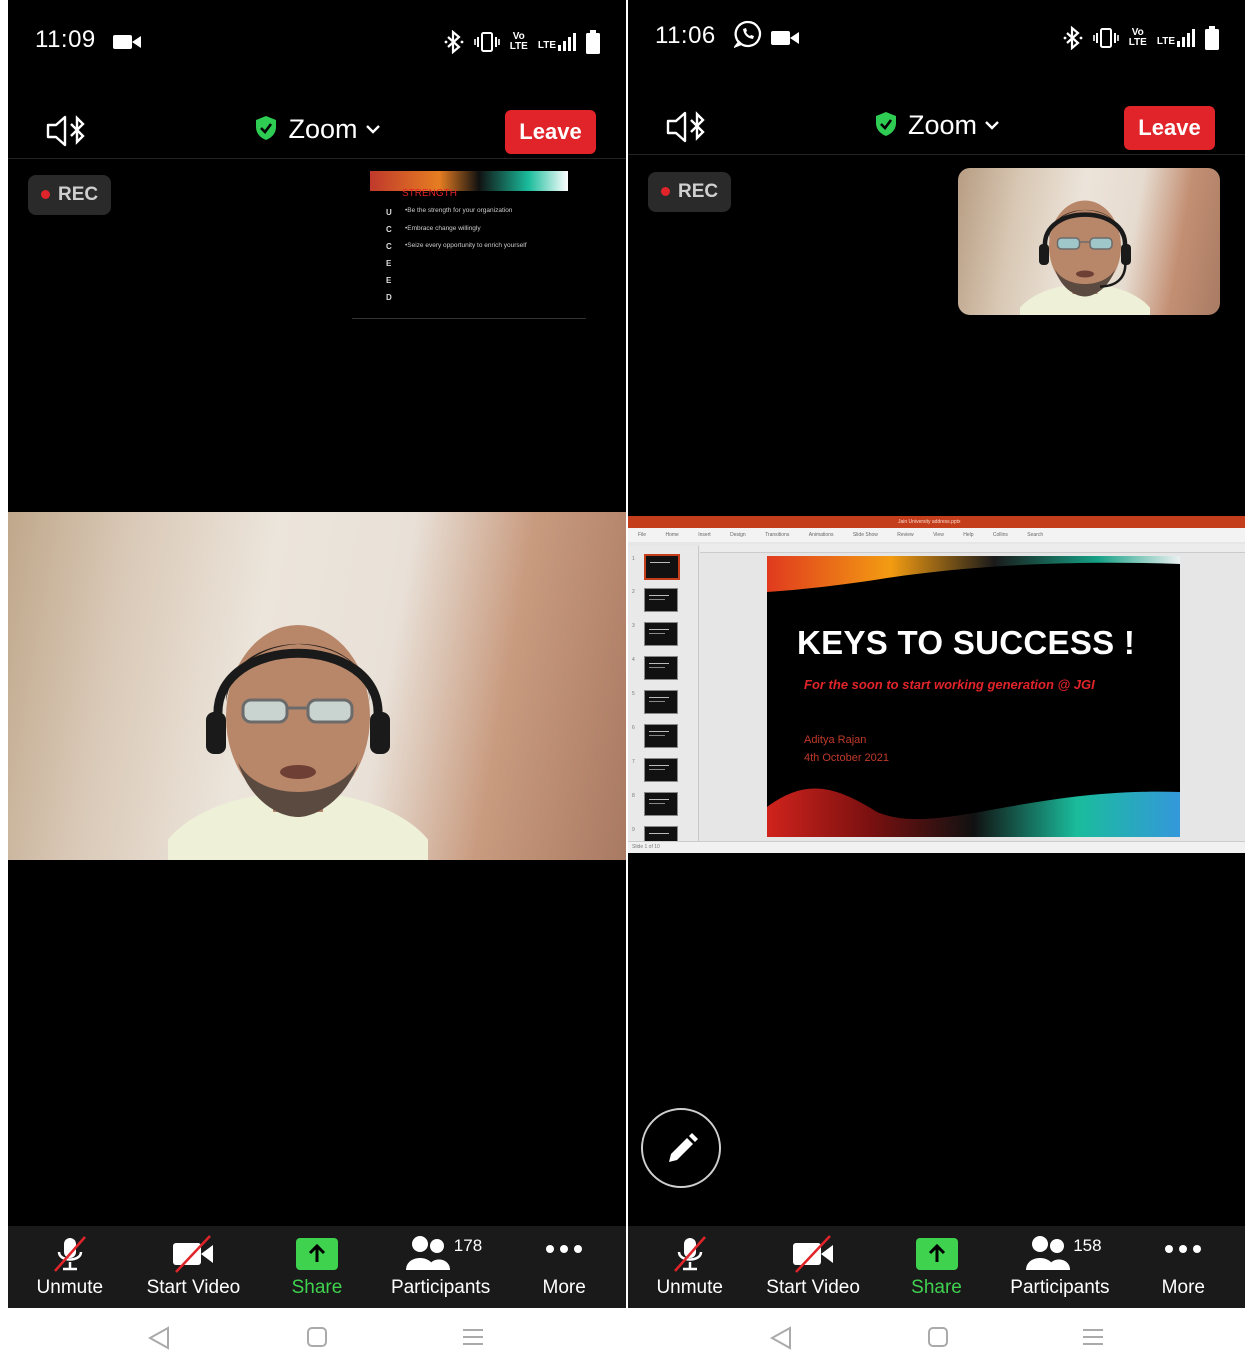  Describe the element at coordinates (777, 535) in the screenshot. I see `ppt-menu-item: Transitions` at that location.